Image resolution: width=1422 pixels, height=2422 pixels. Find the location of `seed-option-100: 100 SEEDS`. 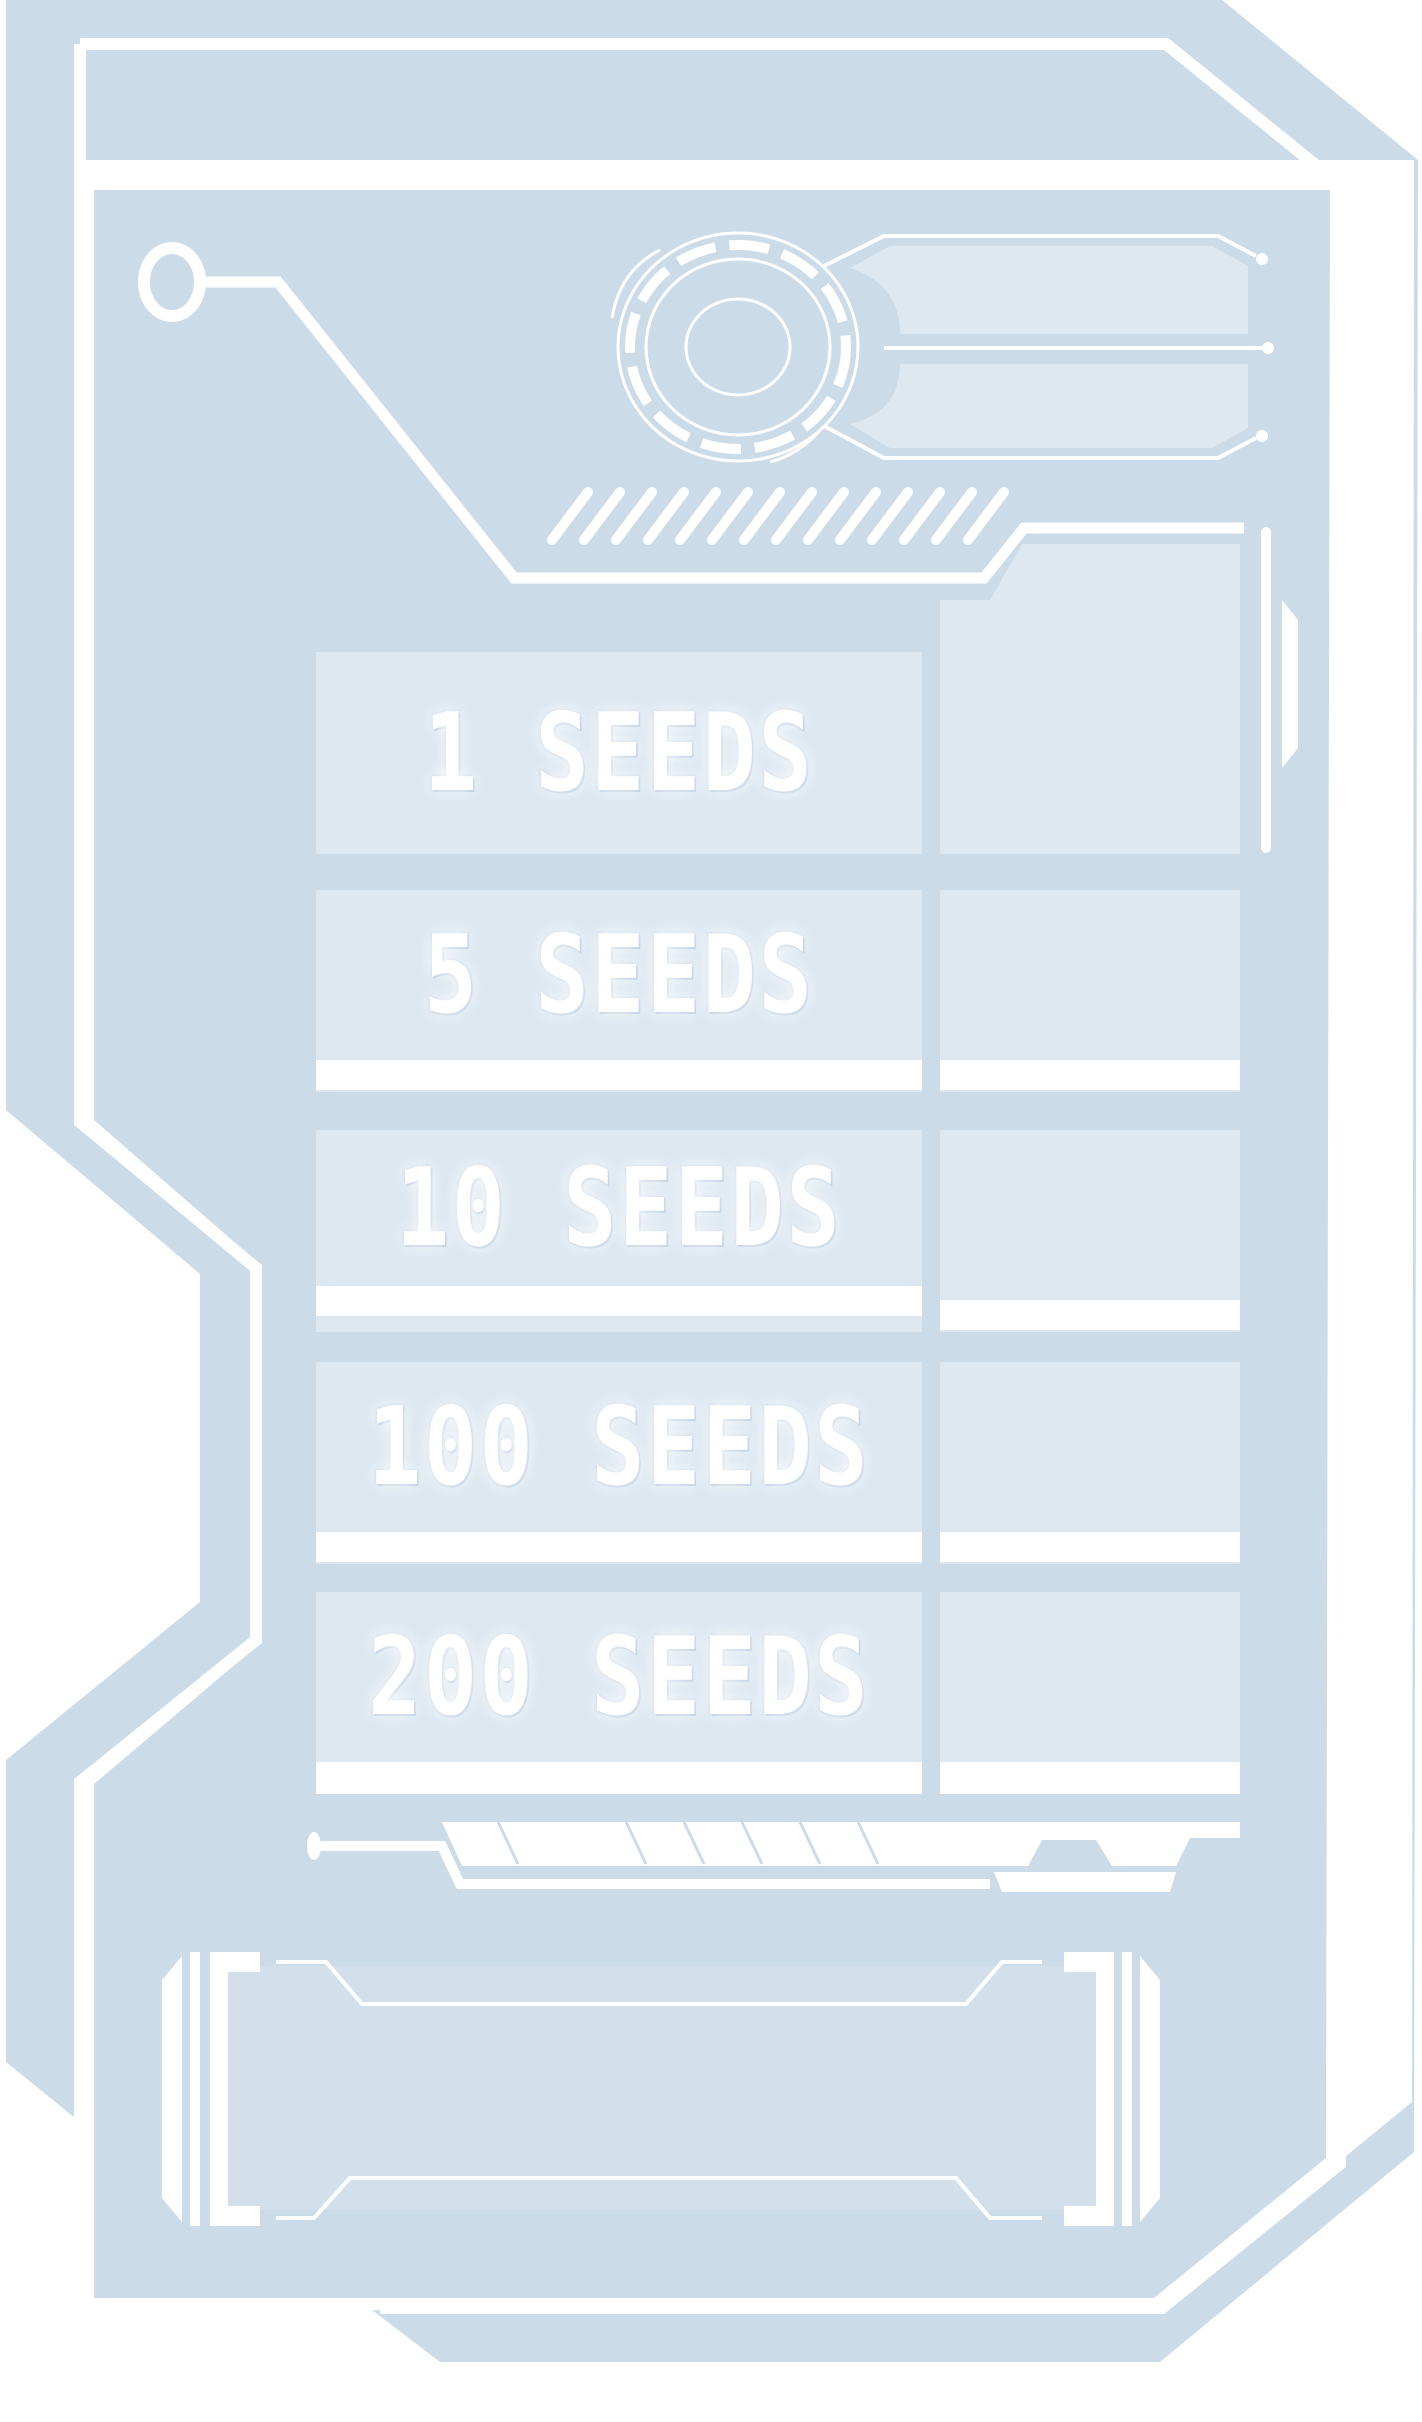

seed-option-100: 100 SEEDS is located at coordinates (619, 1447).